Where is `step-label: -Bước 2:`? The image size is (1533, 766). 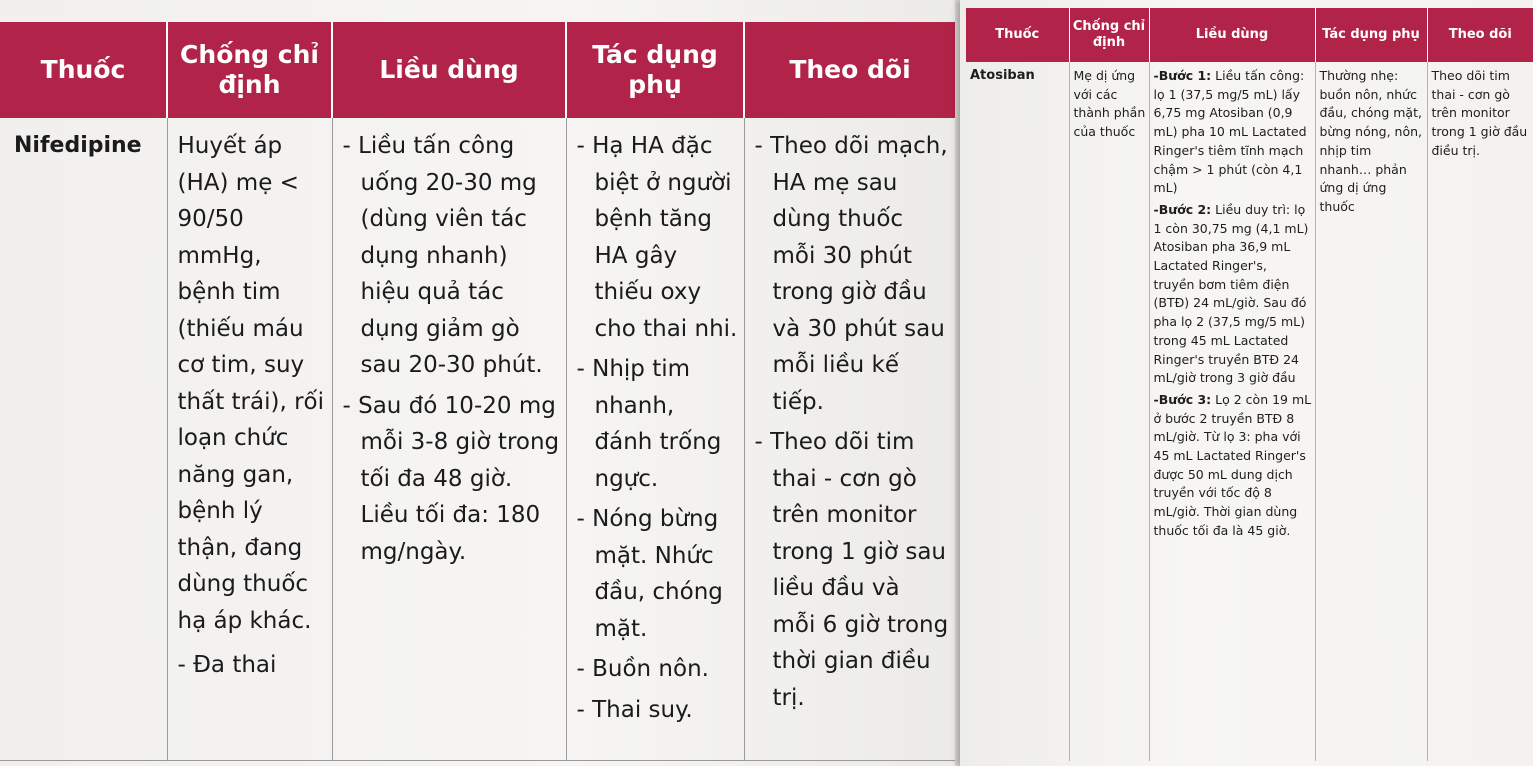 step-label: -Bước 2: is located at coordinates (1182, 209).